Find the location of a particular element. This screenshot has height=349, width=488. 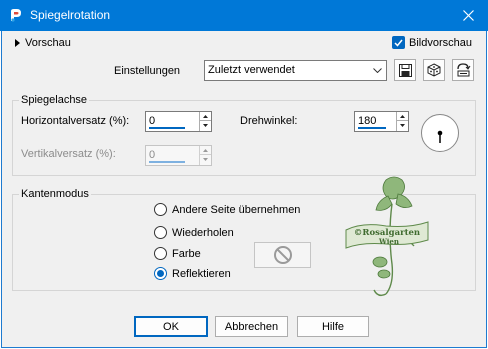

preset-value: Zuletzt verwendet is located at coordinates (251, 70).